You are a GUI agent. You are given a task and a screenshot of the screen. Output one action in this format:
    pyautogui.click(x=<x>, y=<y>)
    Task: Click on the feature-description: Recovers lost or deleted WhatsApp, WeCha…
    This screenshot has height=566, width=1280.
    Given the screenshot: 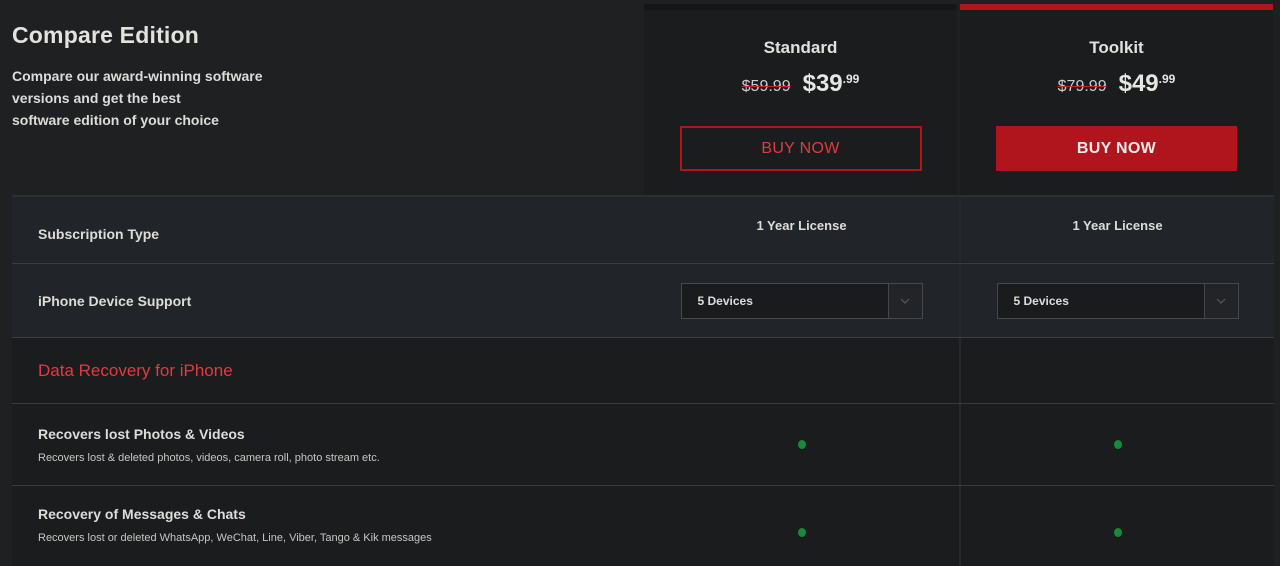 What is the action you would take?
    pyautogui.click(x=235, y=538)
    